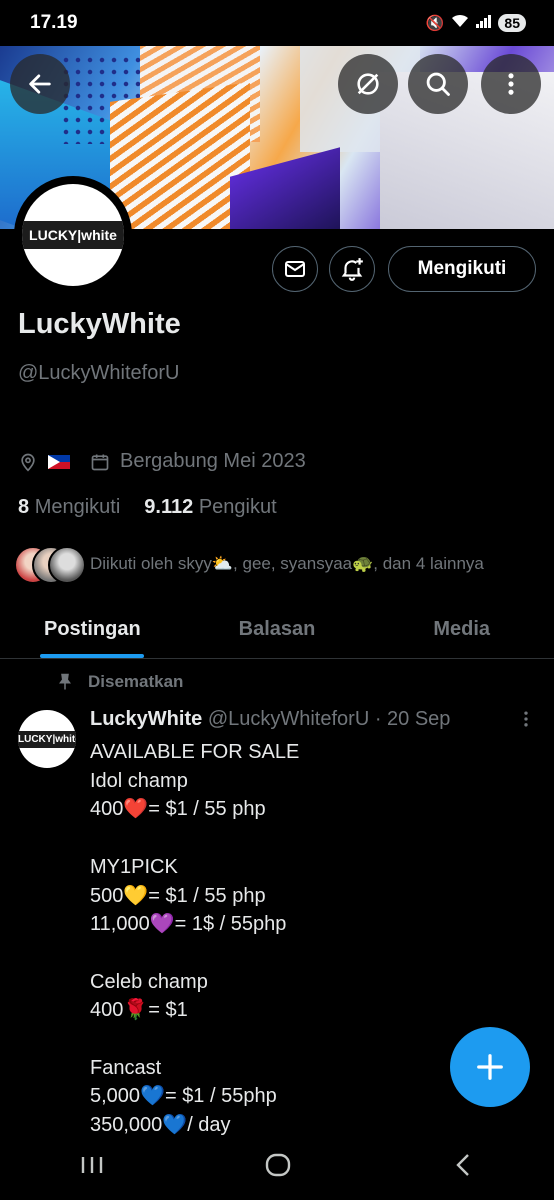  I want to click on notify-button, so click(352, 269).